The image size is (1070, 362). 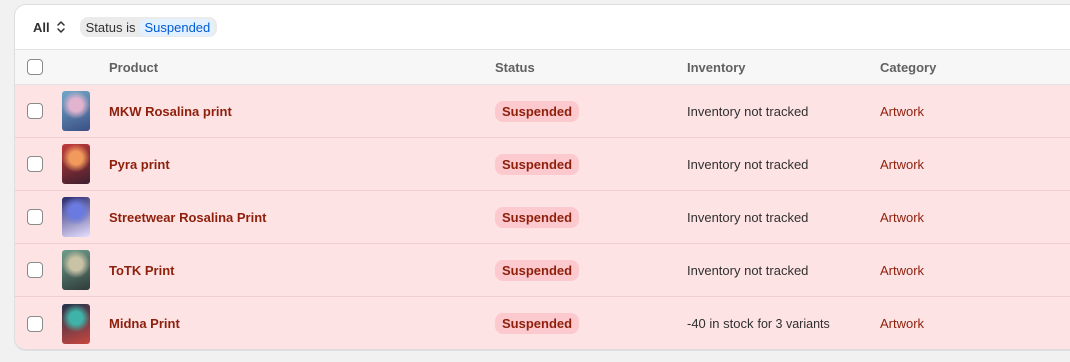 What do you see at coordinates (515, 67) in the screenshot?
I see `header-status: Status` at bounding box center [515, 67].